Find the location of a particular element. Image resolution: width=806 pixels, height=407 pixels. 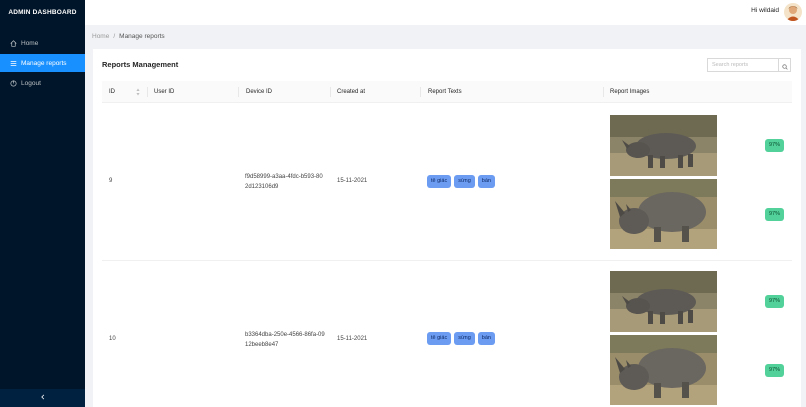

breadcrumb-current: Manage reports is located at coordinates (142, 36).